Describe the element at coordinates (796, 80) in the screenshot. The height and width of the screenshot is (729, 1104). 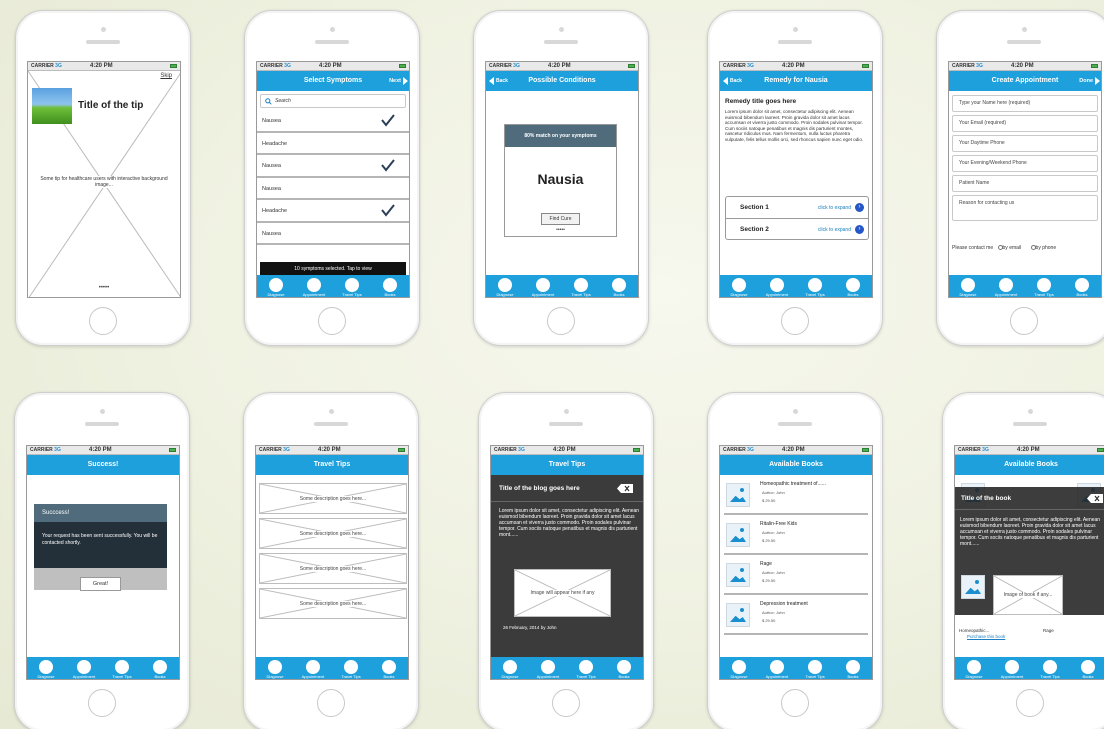
I see `nav-title: Remedy for Nausia` at that location.